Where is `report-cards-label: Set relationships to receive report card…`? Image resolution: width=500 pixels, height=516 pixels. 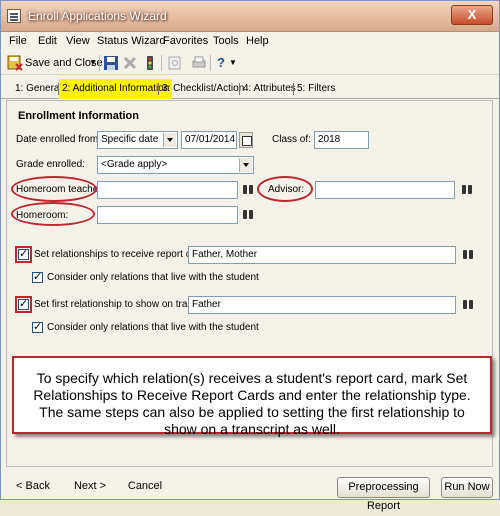
report-cards-label: Set relationships to receive report card… is located at coordinates (122, 254).